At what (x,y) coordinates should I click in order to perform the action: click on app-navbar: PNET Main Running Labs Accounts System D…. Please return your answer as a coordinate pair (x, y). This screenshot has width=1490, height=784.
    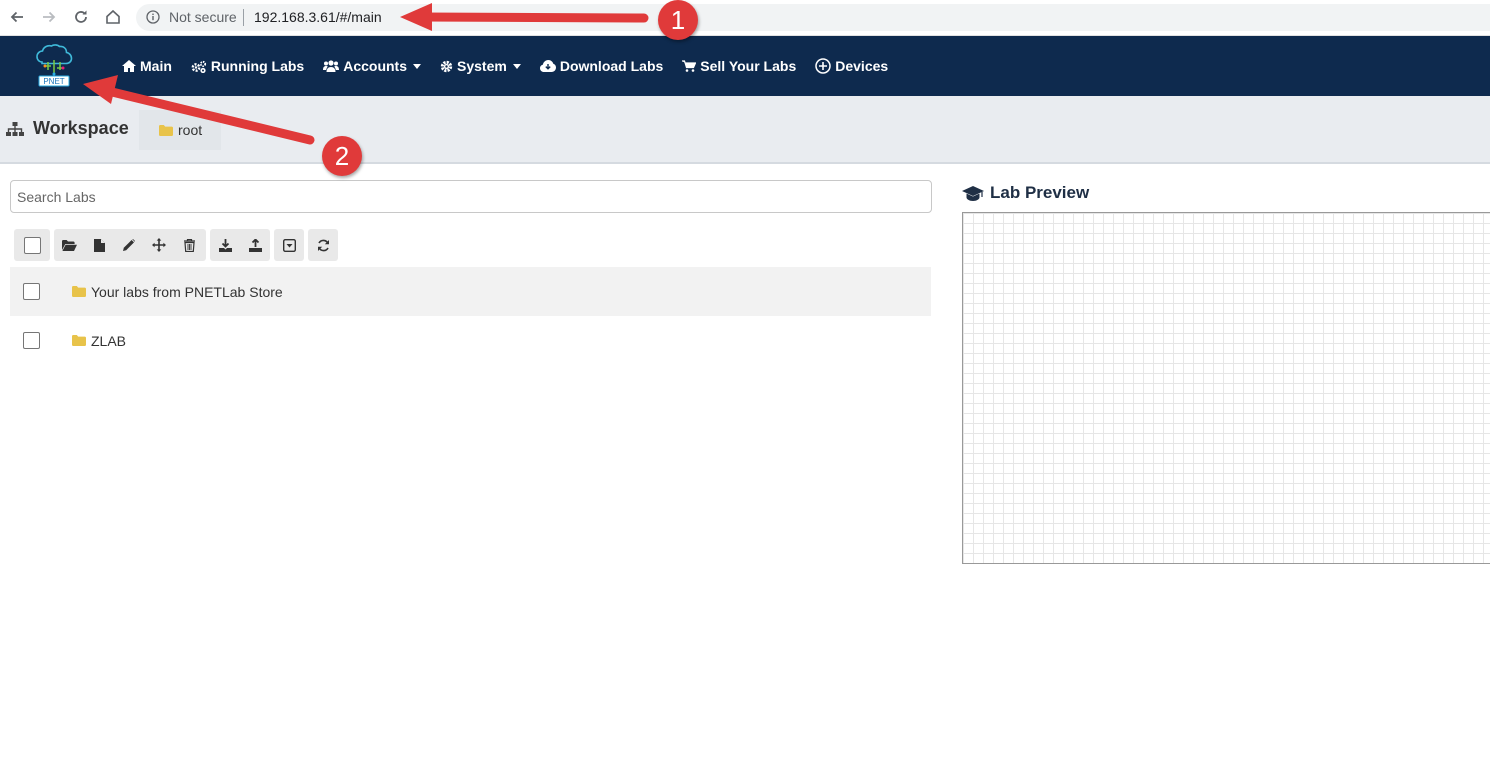
    Looking at the image, I should click on (745, 66).